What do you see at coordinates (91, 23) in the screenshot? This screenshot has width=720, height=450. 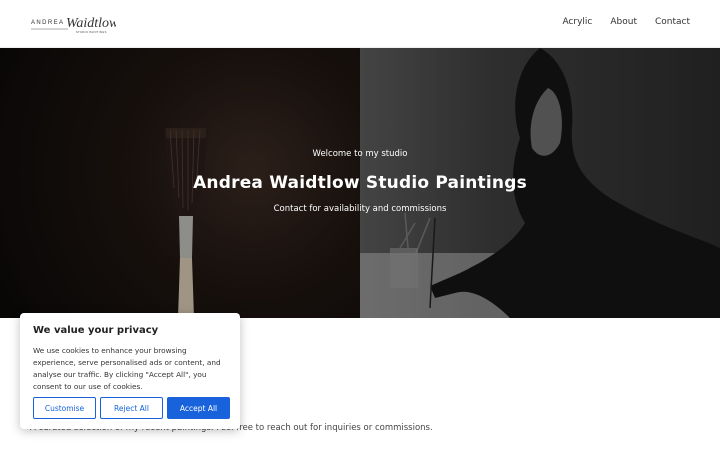 I see `logo-script: Waidtlow` at bounding box center [91, 23].